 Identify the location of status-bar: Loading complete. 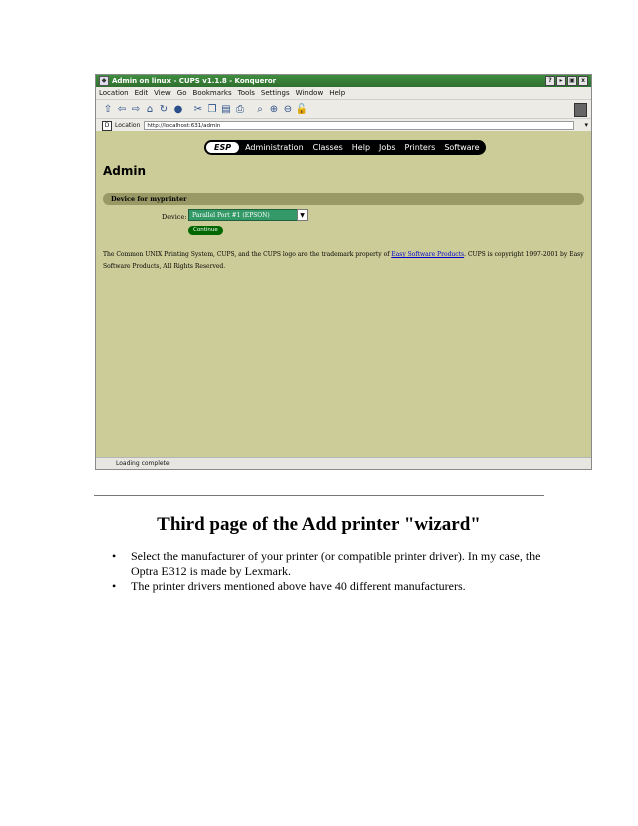
(343, 463).